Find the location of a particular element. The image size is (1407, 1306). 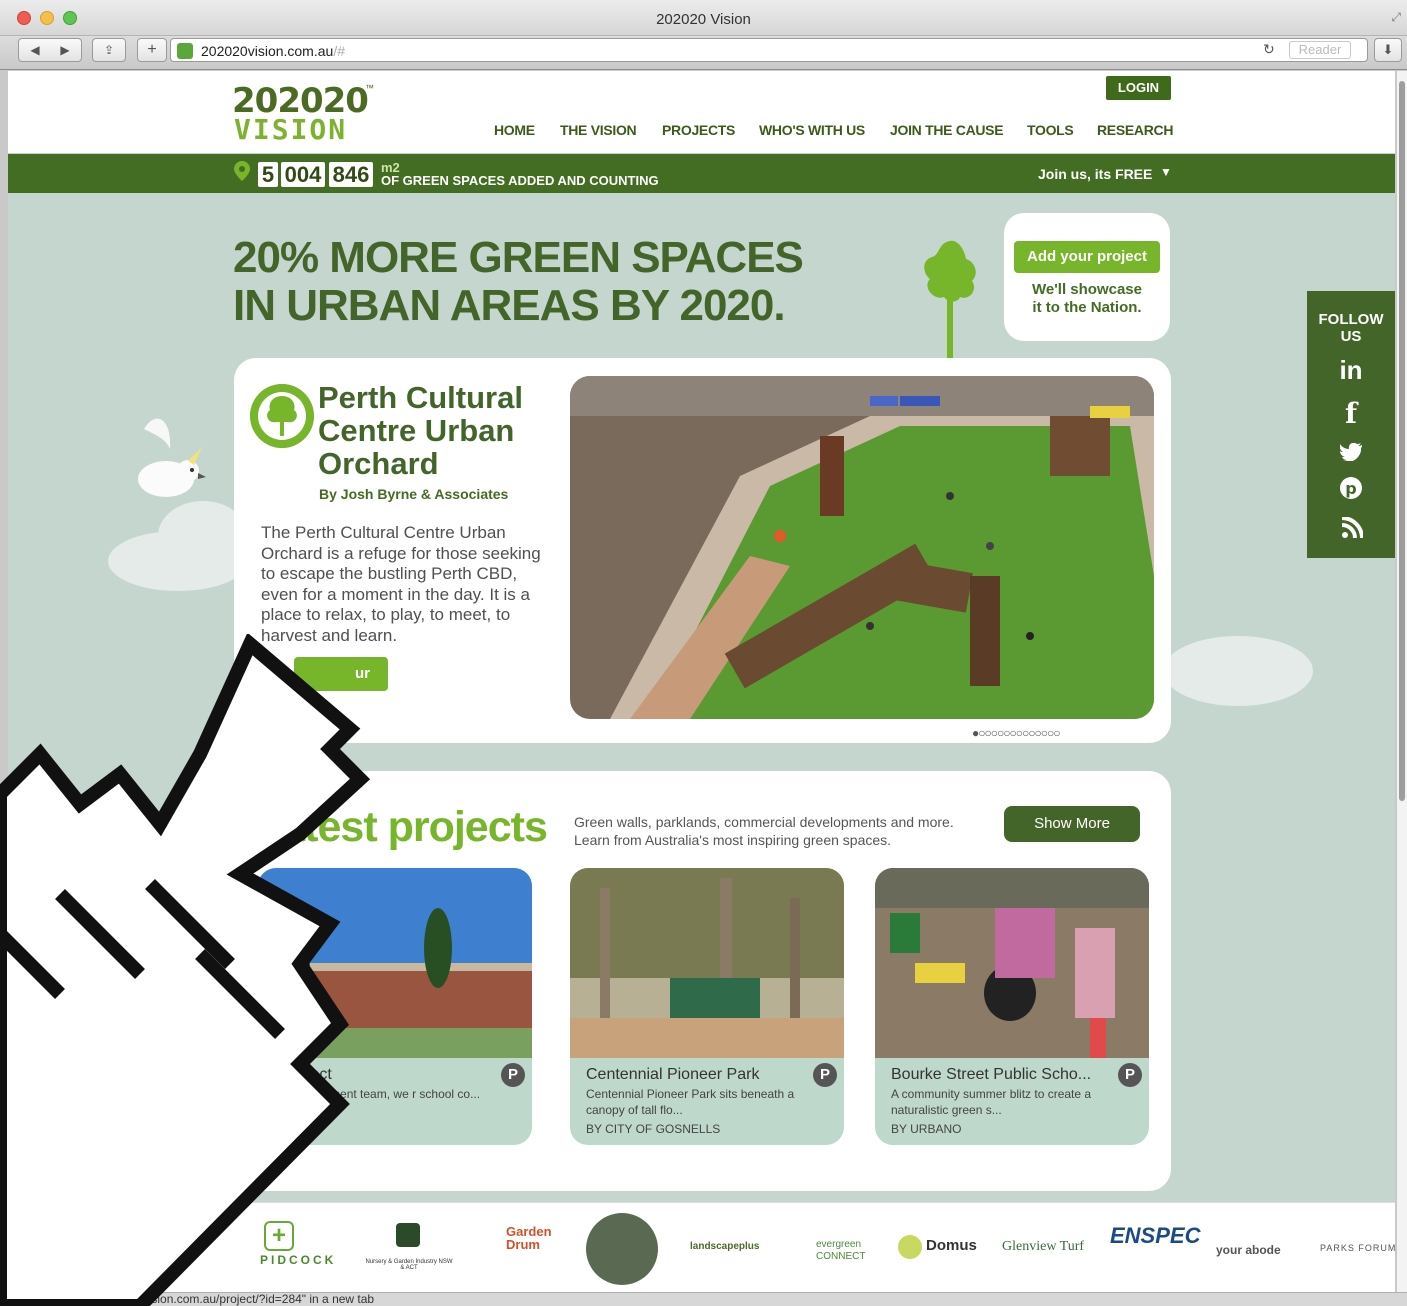

back-forward-buttons: ◀ ▶ is located at coordinates (50, 50).